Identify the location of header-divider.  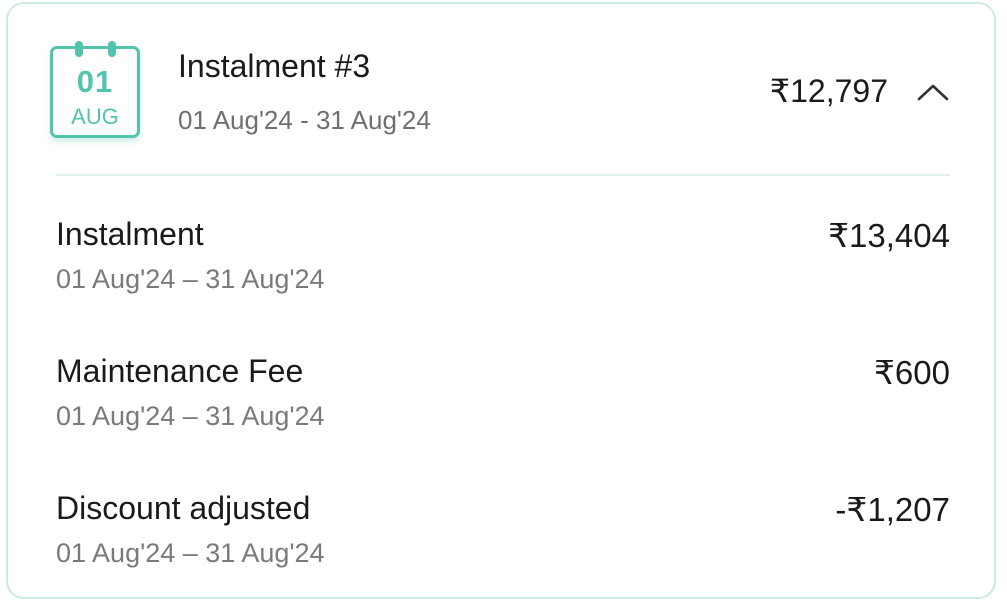
(503, 175).